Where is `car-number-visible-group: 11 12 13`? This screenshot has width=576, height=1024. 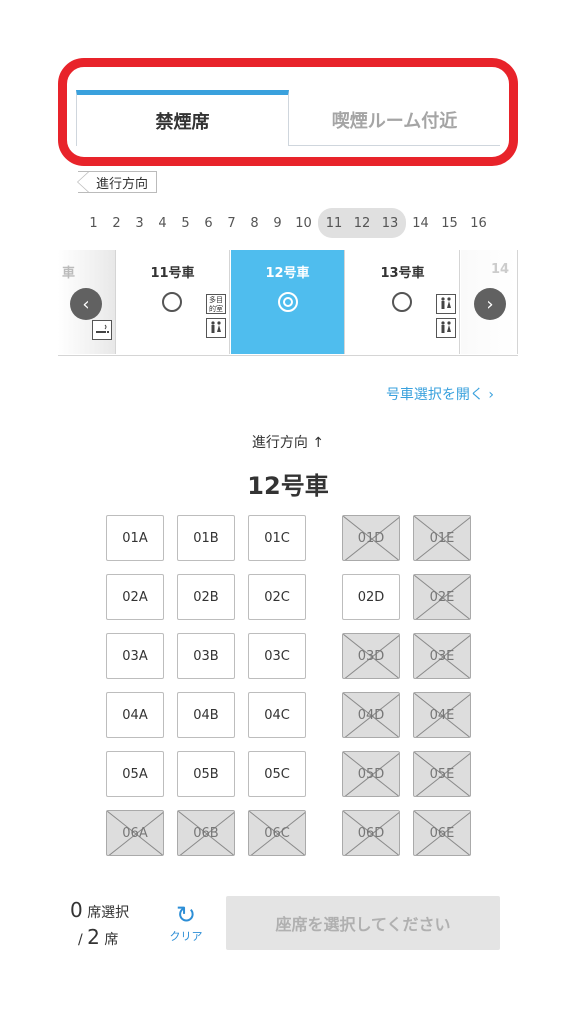
car-number-visible-group: 11 12 13 is located at coordinates (362, 223).